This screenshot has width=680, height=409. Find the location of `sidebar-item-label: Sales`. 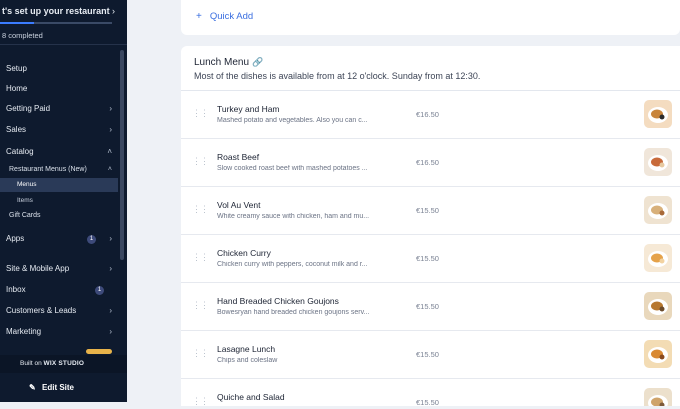

sidebar-item-label: Sales is located at coordinates (16, 129).